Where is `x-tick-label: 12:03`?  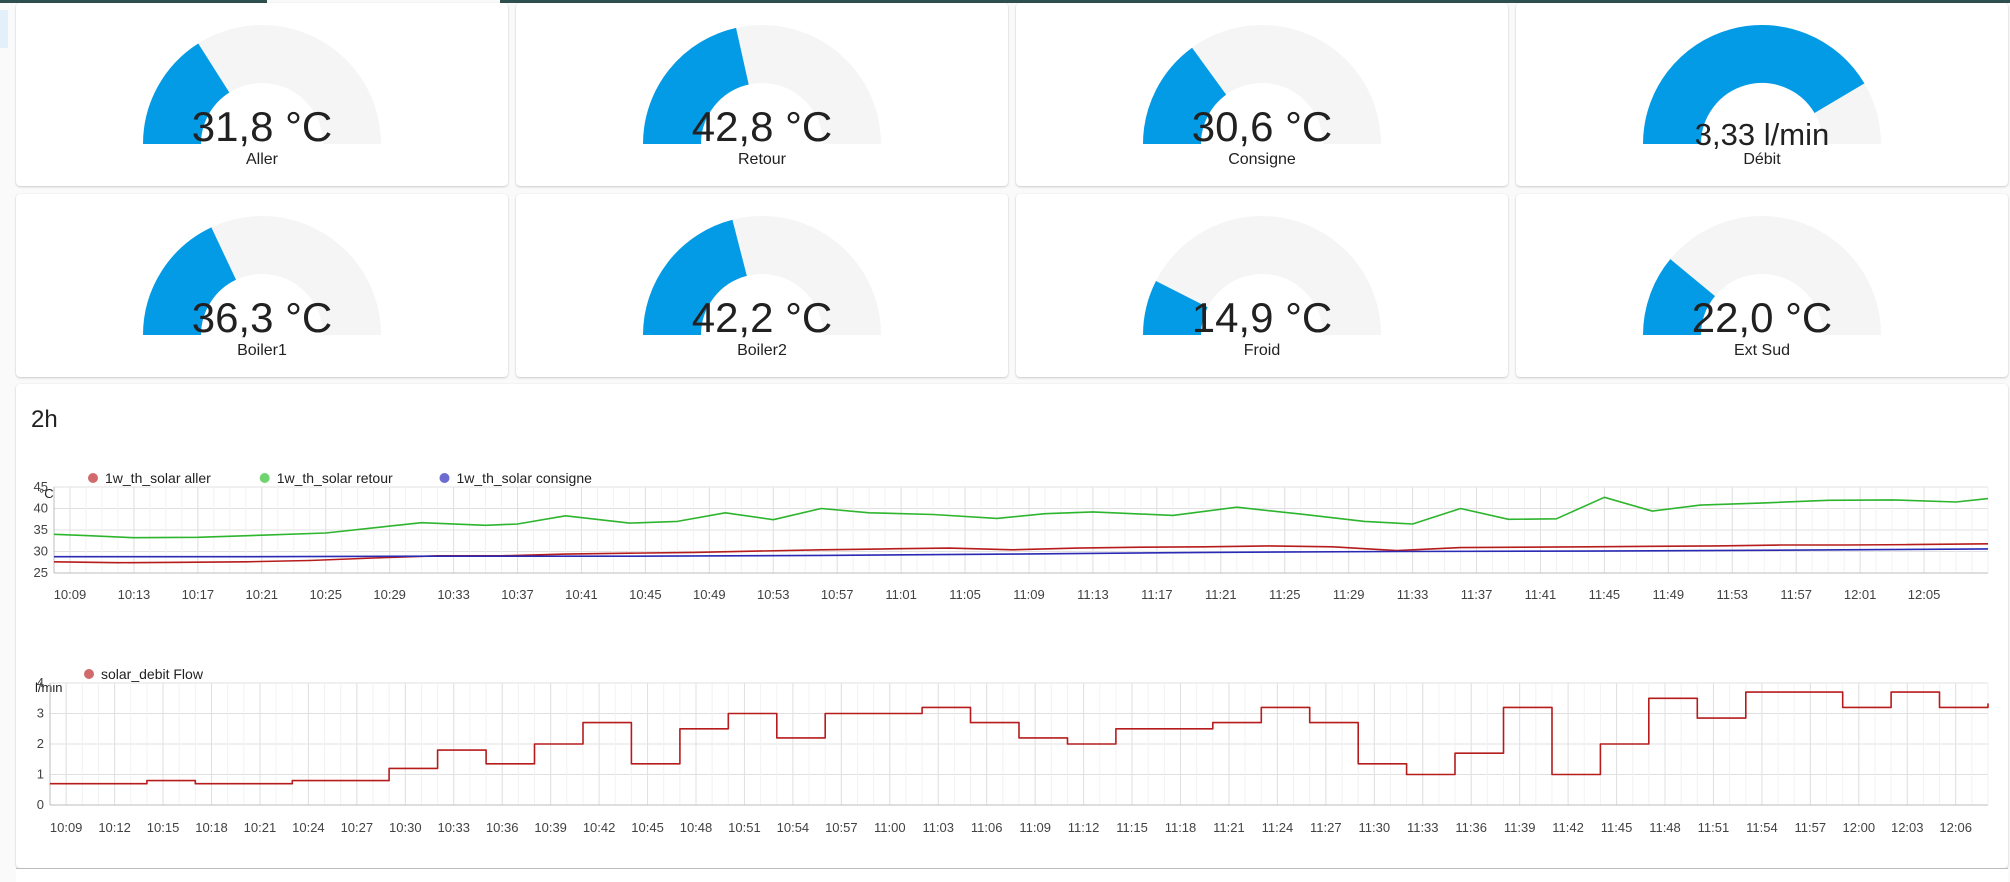 x-tick-label: 12:03 is located at coordinates (1907, 827).